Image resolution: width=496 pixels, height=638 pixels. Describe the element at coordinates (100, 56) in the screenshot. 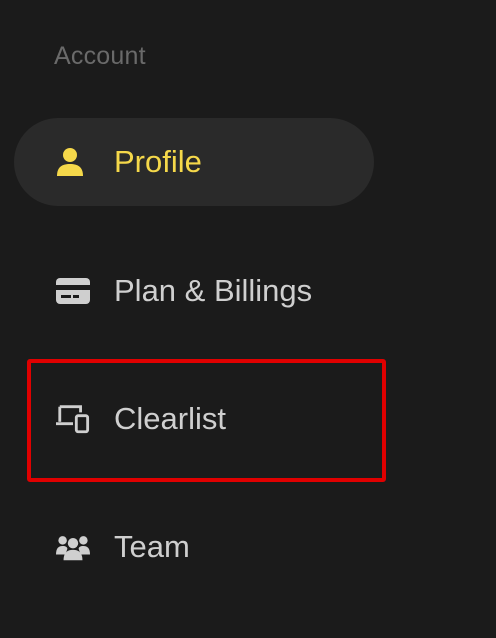

I see `section-label-account: Account` at that location.